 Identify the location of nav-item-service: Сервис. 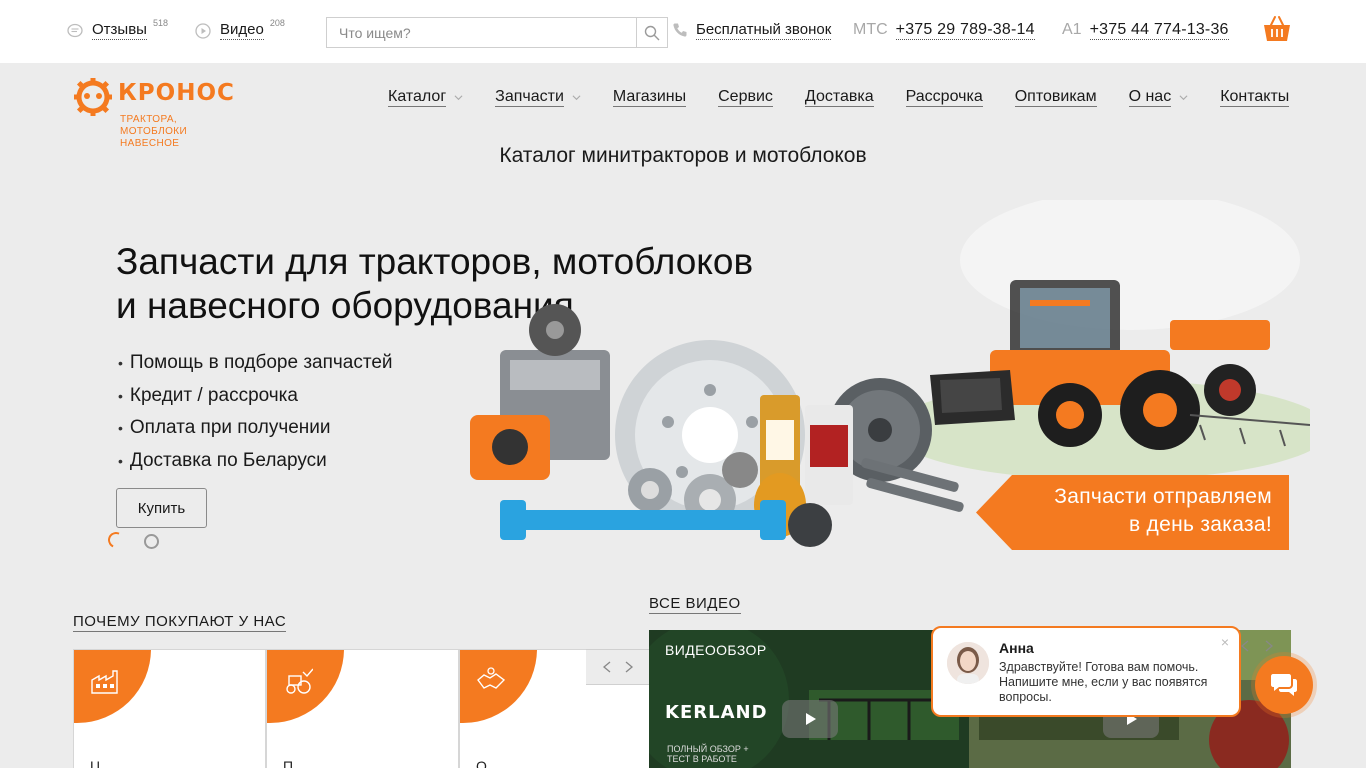
(745, 97).